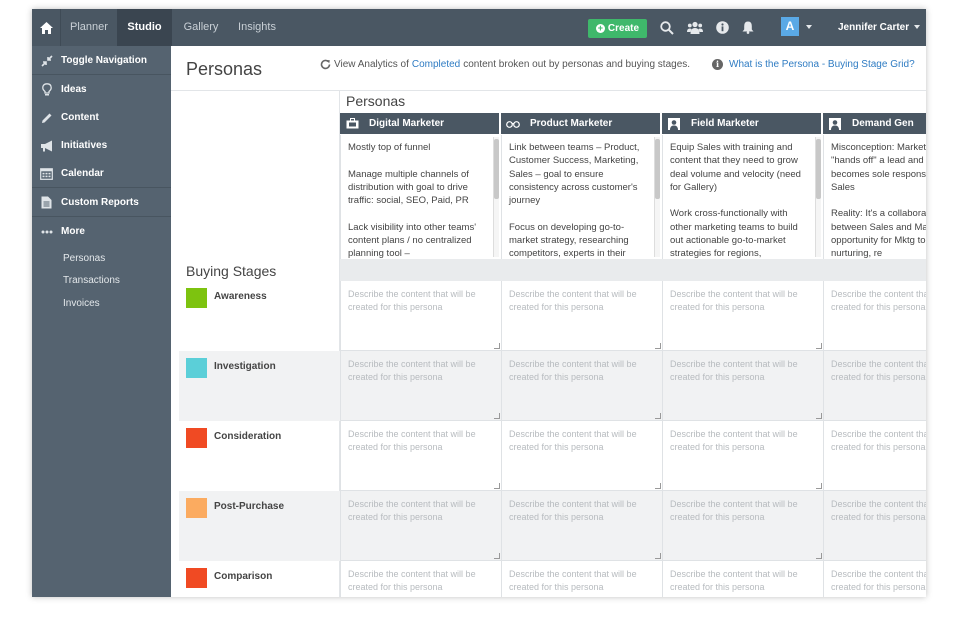  I want to click on refresh-icon, so click(325, 64).